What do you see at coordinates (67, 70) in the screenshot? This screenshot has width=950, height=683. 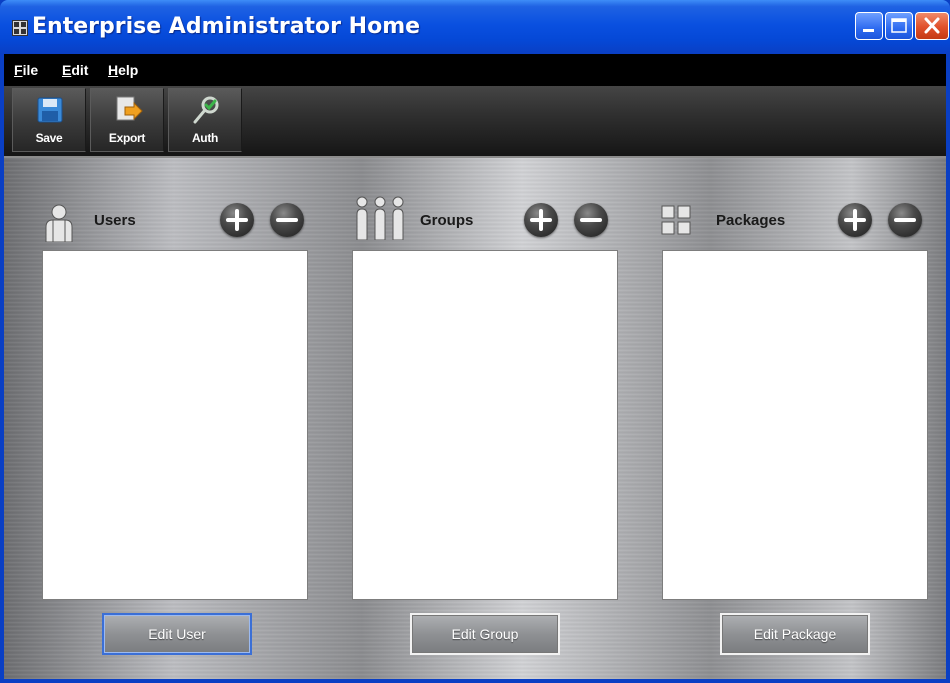 I see `menu-edit-accel: E` at bounding box center [67, 70].